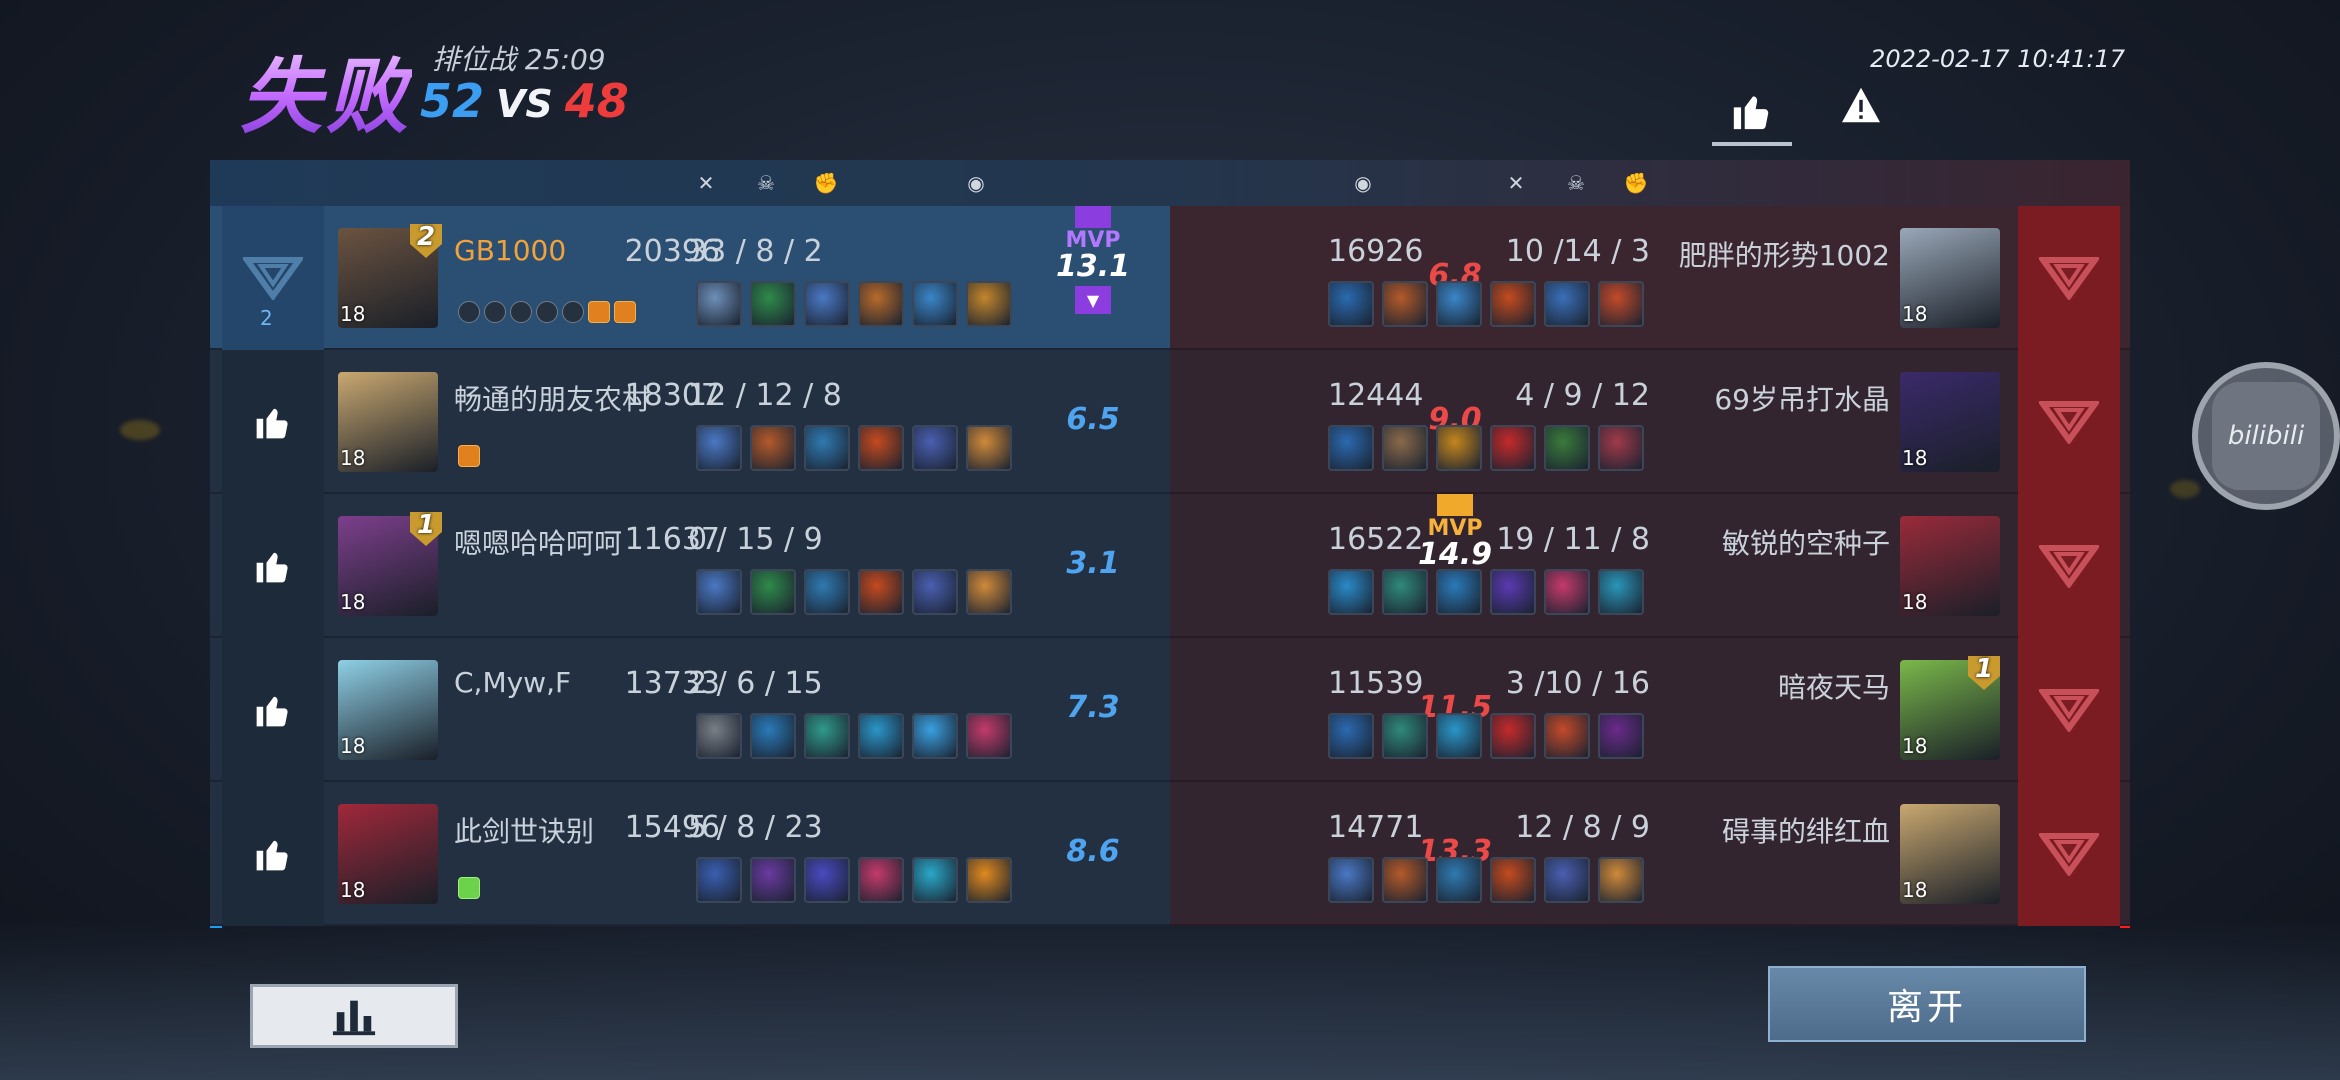 Image resolution: width=2340 pixels, height=1080 pixels. I want to click on damage: 11539, so click(1376, 683).